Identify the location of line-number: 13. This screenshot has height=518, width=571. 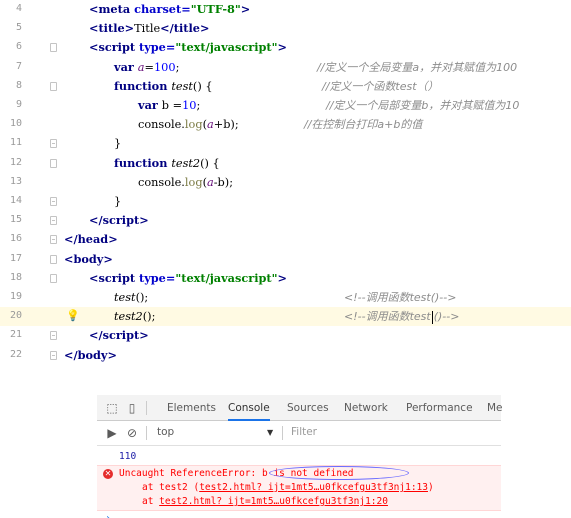
(15, 181).